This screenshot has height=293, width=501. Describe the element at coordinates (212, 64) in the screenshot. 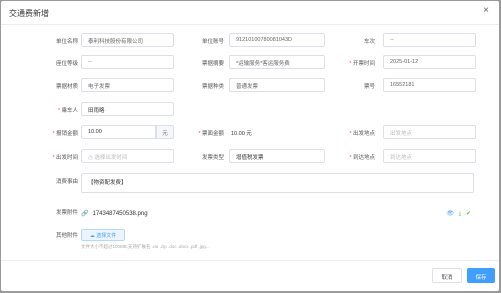

I see `doc-summary-label: 票据摘要` at that location.